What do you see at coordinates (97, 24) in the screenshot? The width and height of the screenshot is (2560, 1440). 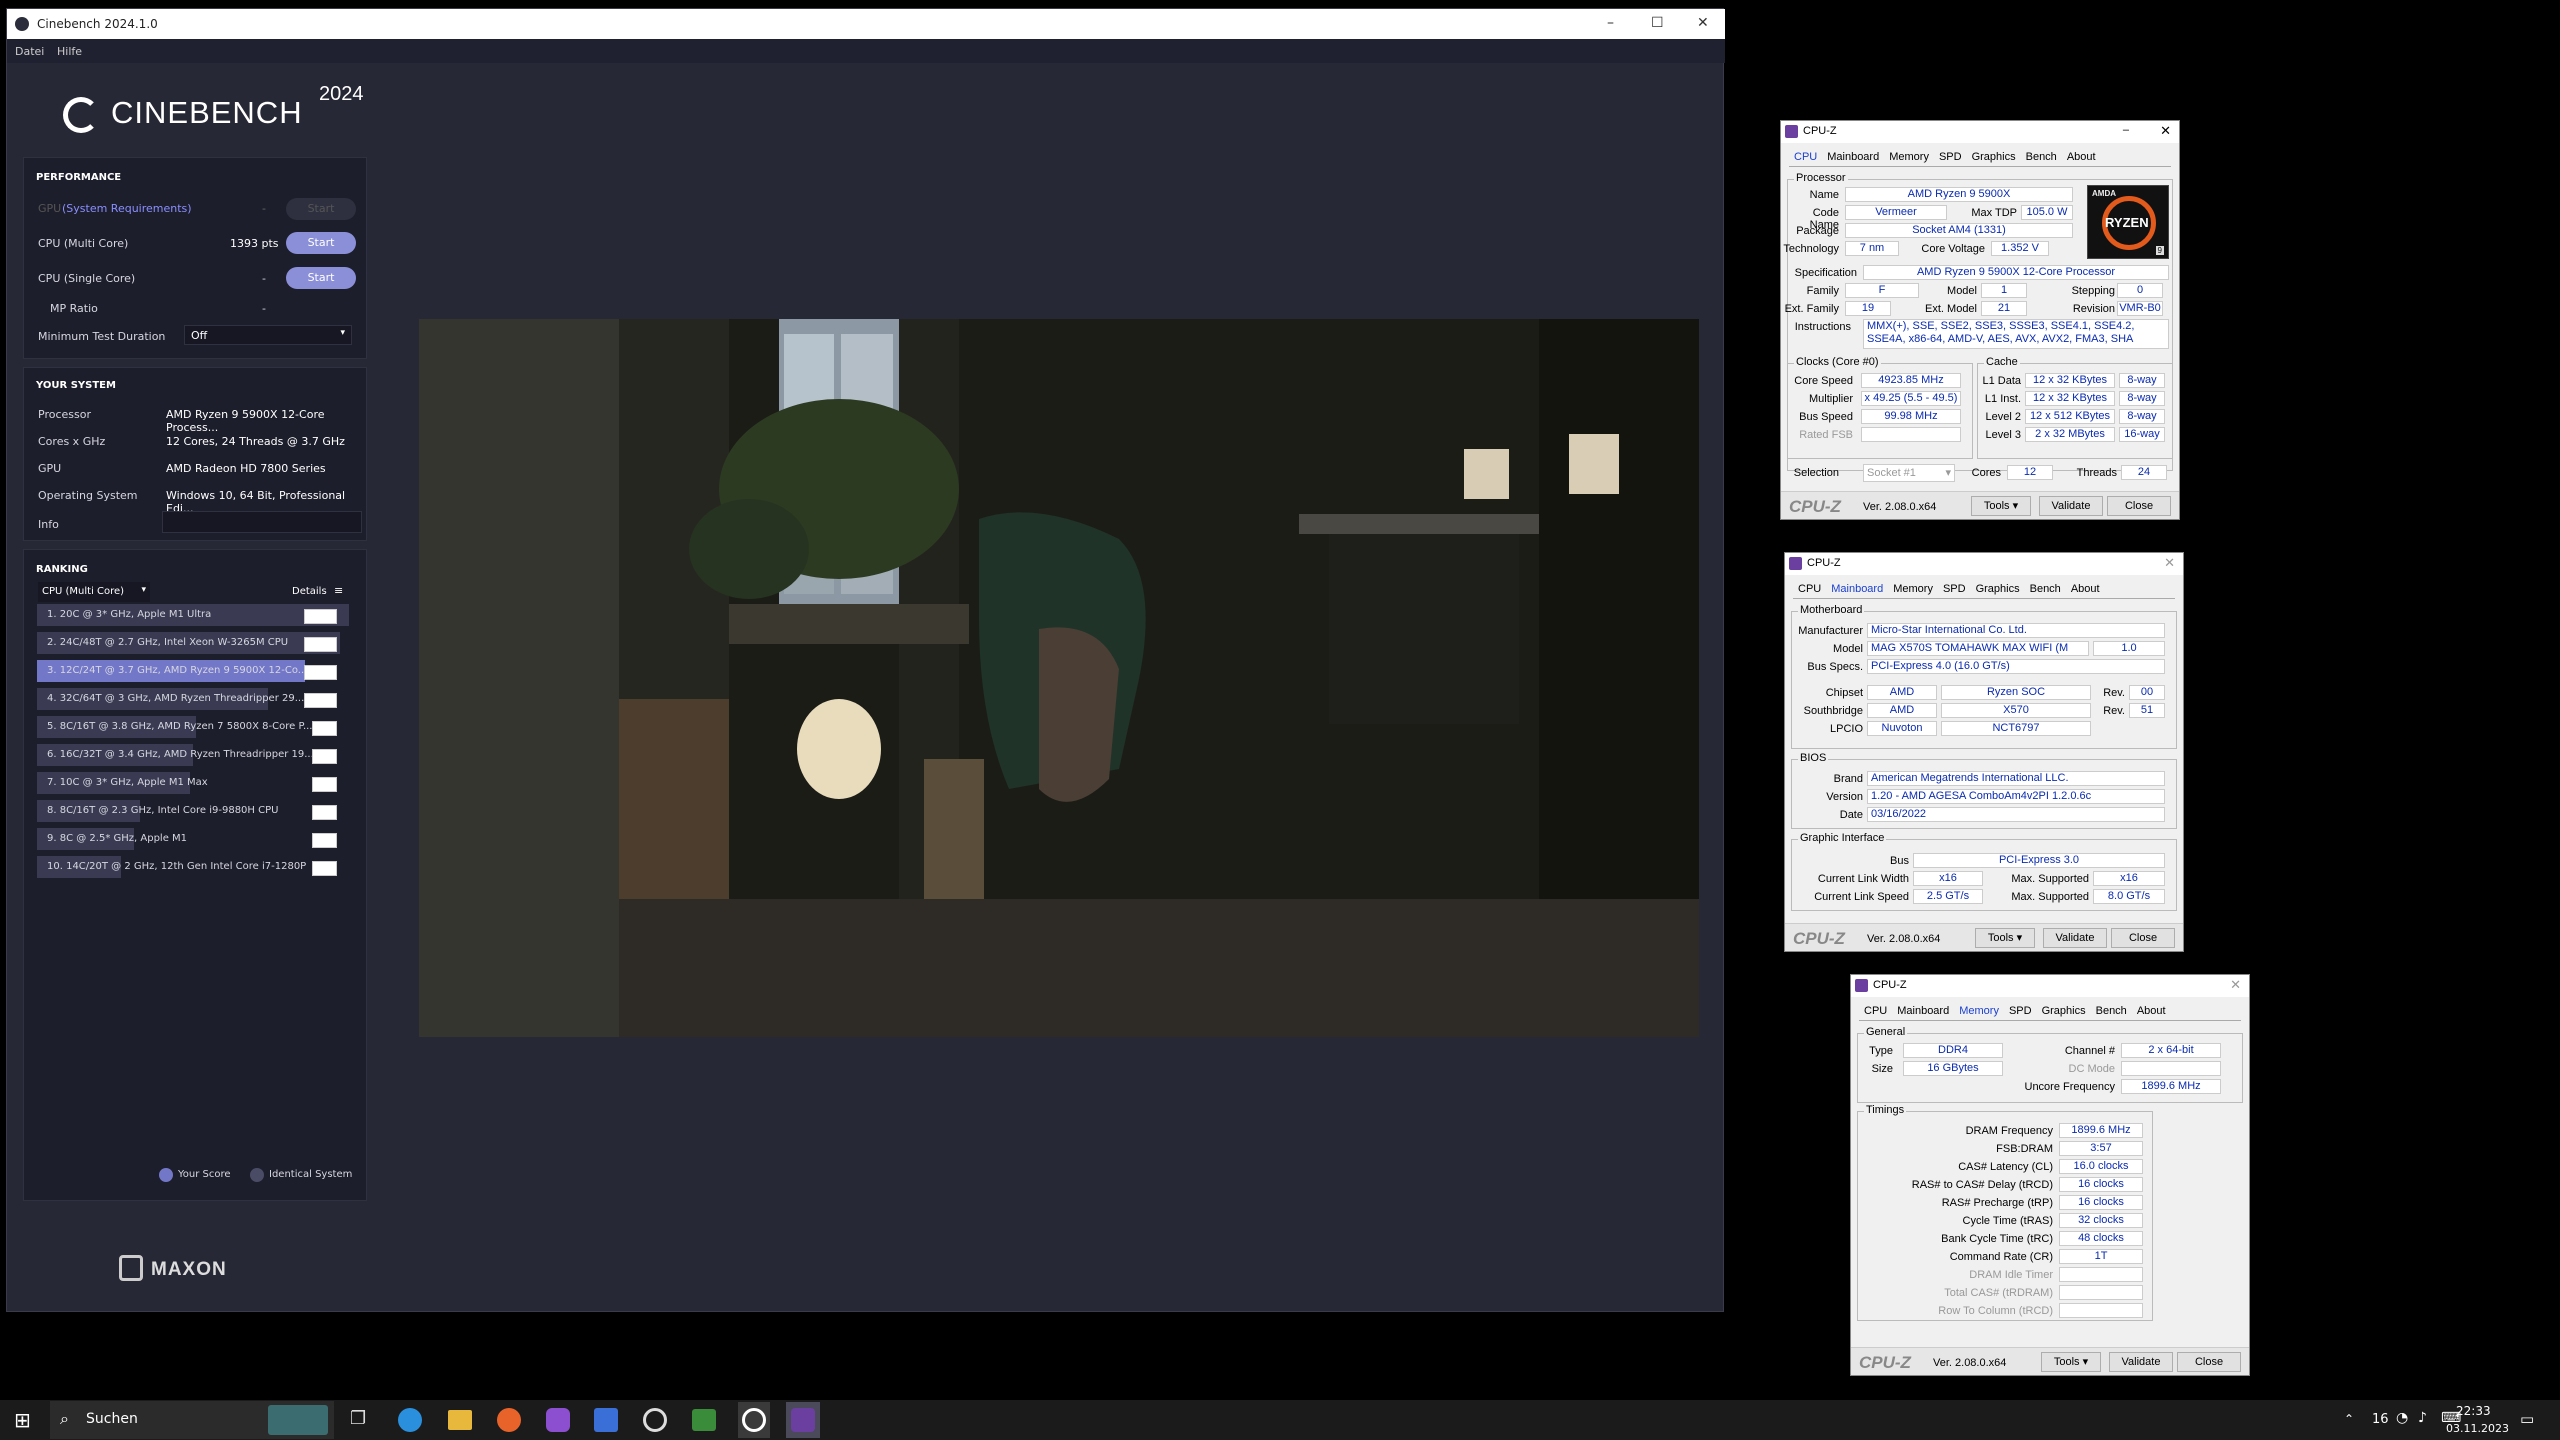 I see `window-title: Cinebench 2024.1.0` at bounding box center [97, 24].